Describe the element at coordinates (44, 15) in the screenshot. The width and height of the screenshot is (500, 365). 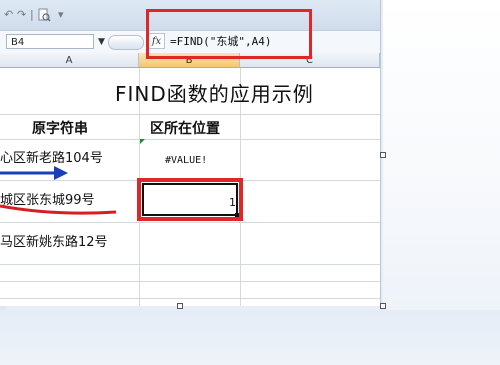
I see `print-preview-icon` at that location.